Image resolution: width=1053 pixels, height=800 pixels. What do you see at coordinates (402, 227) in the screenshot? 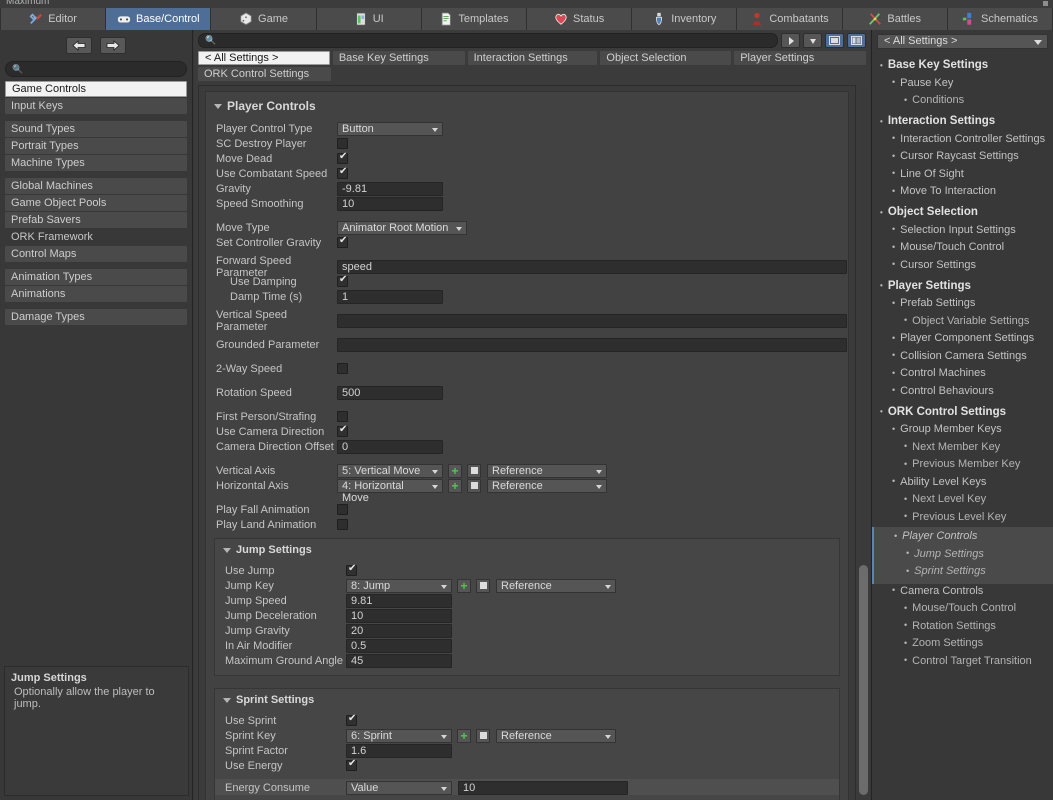
I see `dropdown-move-type: Animator Root Motion` at bounding box center [402, 227].